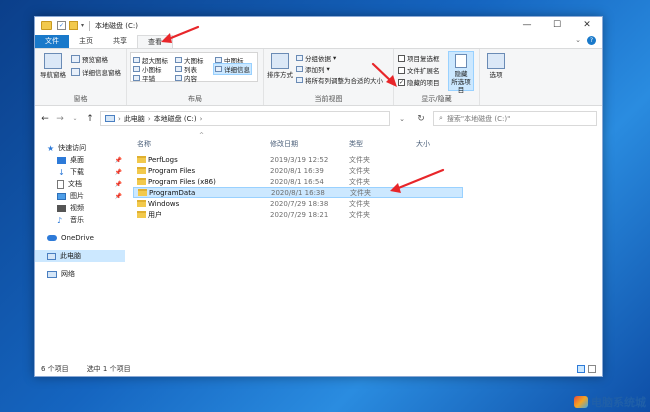  What do you see at coordinates (86, 41) in the screenshot?
I see `tab-home: 主页` at bounding box center [86, 41].